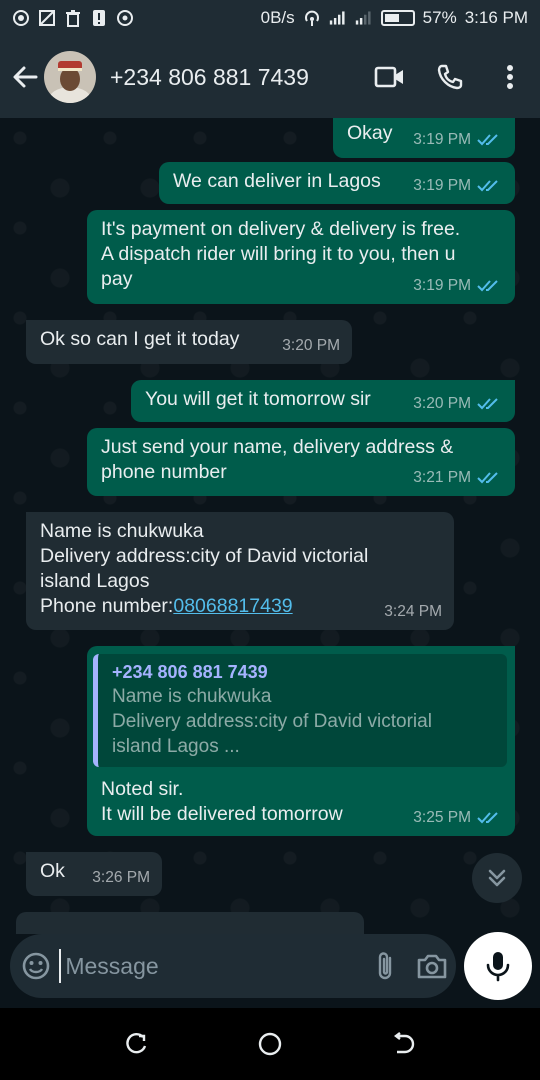  I want to click on voice-message-button, so click(498, 966).